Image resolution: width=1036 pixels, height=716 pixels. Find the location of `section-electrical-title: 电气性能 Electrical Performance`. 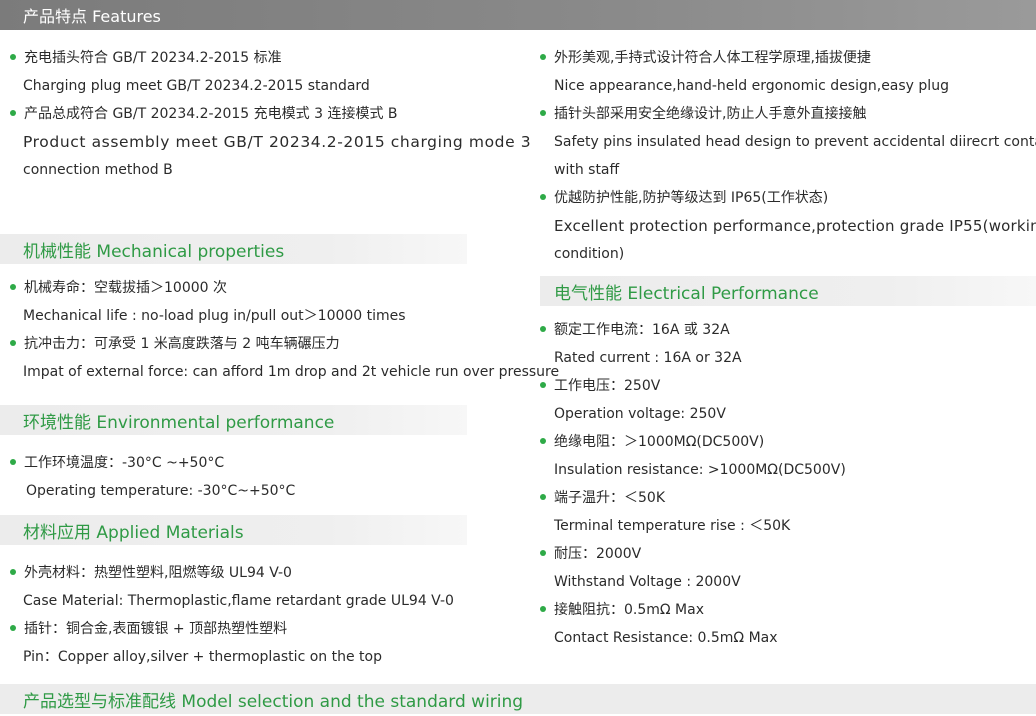

section-electrical-title: 电气性能 Electrical Performance is located at coordinates (686, 293).